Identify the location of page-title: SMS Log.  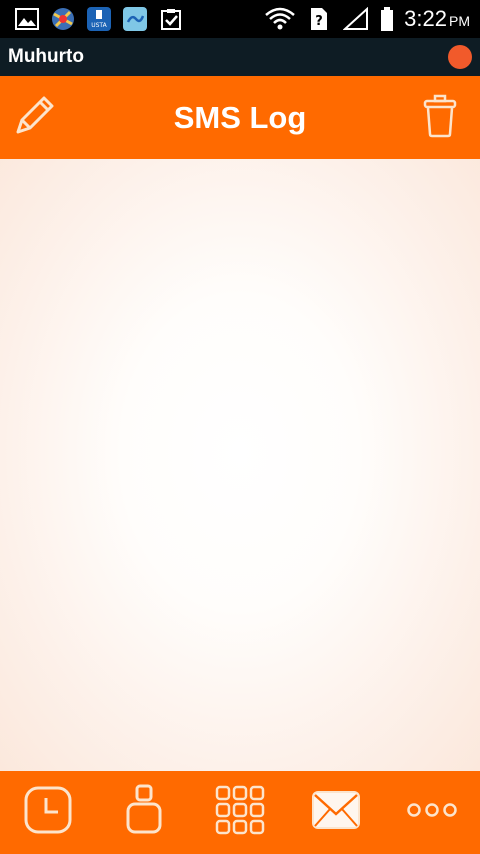
(240, 117).